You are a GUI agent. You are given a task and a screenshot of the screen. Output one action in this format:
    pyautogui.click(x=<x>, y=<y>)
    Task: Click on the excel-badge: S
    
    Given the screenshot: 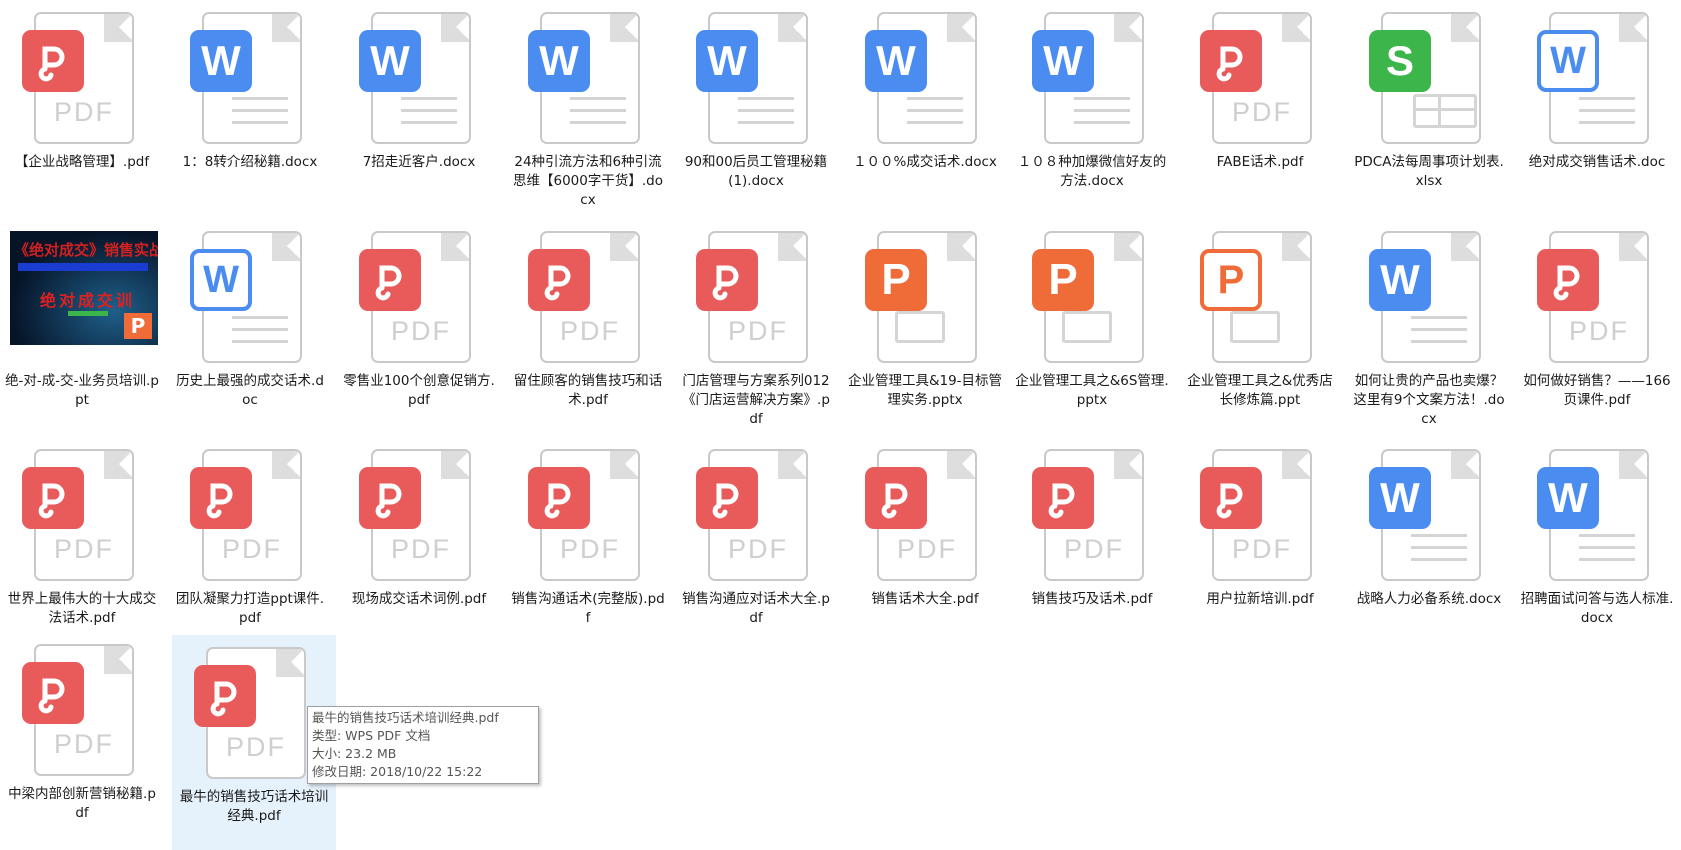 What is the action you would take?
    pyautogui.click(x=1400, y=61)
    